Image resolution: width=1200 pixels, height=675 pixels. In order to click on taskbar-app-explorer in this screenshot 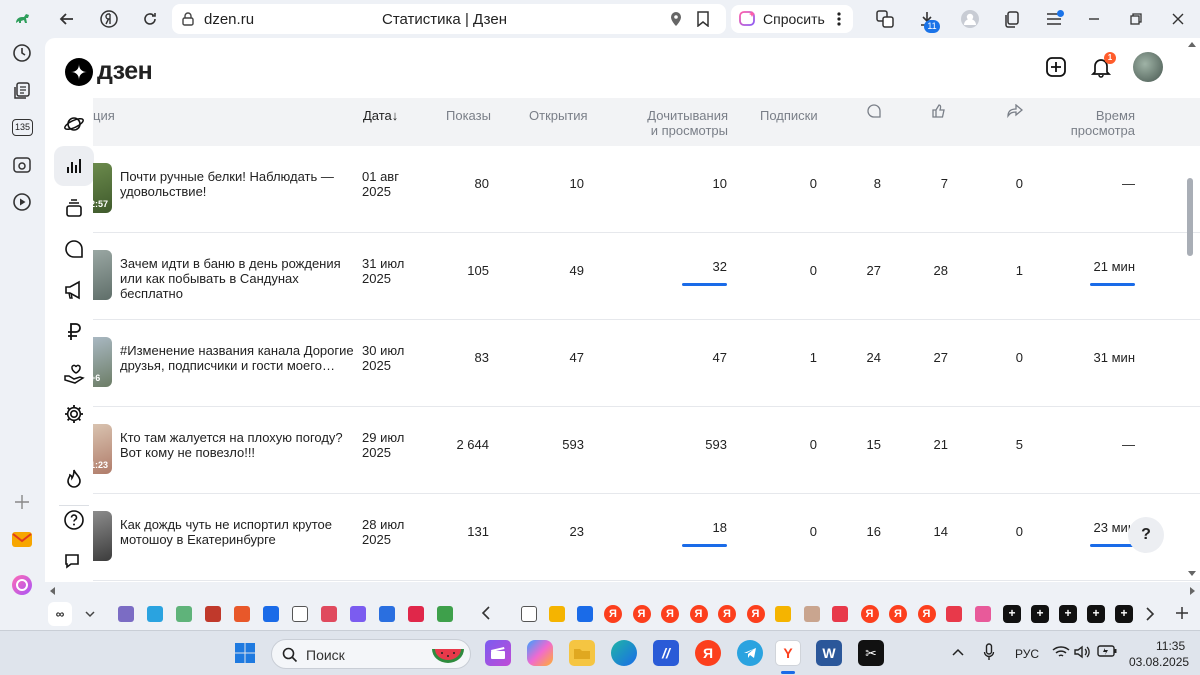, I will do `click(582, 653)`.